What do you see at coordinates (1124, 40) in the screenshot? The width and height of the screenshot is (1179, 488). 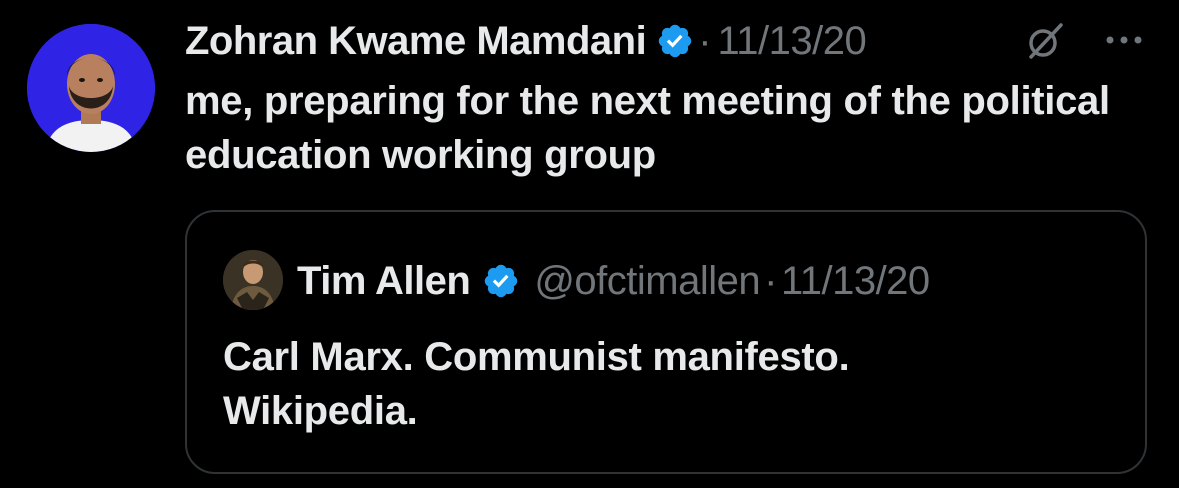 I see `more-options-icon` at bounding box center [1124, 40].